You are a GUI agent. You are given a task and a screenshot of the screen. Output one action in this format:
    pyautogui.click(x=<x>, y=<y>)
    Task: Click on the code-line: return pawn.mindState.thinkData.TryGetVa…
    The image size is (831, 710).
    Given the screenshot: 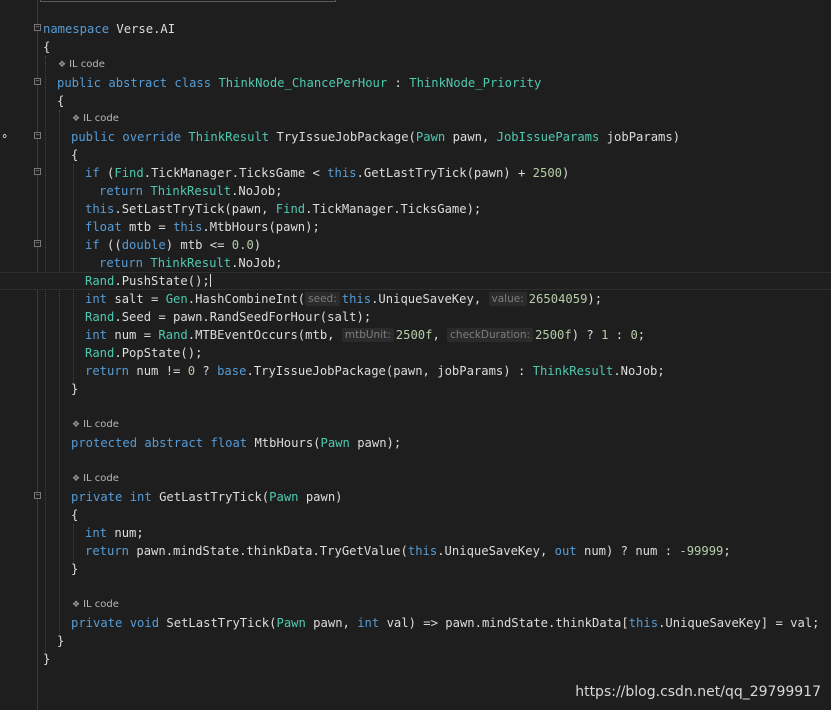 What is the action you would take?
    pyautogui.click(x=415, y=551)
    